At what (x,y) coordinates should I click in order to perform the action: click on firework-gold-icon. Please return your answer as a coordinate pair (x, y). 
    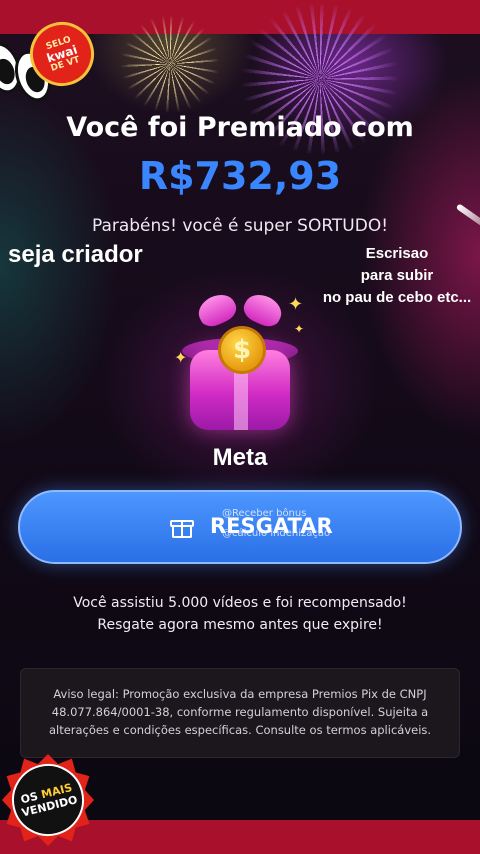
    Looking at the image, I should click on (170, 64).